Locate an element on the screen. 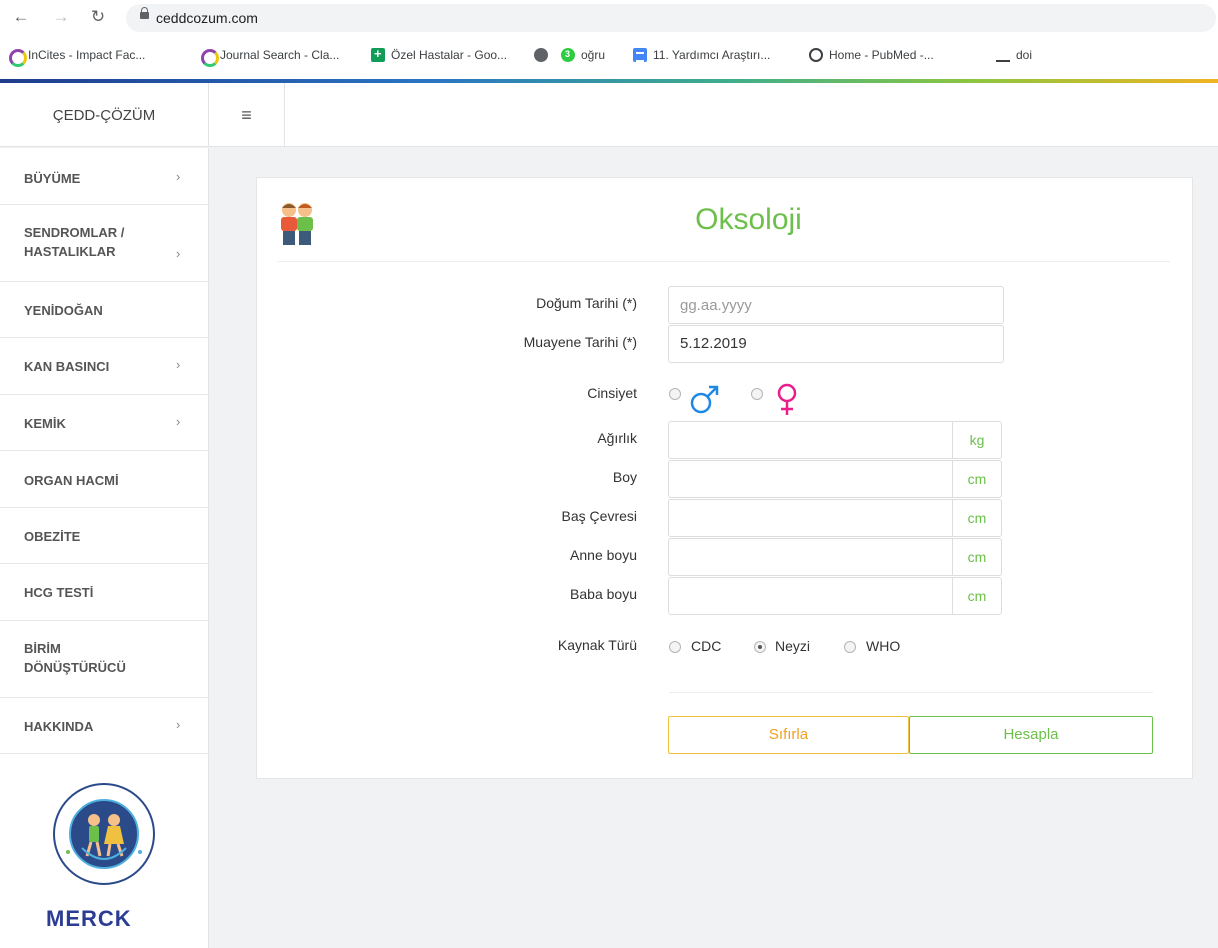 Image resolution: width=1218 pixels, height=948 pixels. exam-date-label: Muayene Tarihi (*) is located at coordinates (580, 342).